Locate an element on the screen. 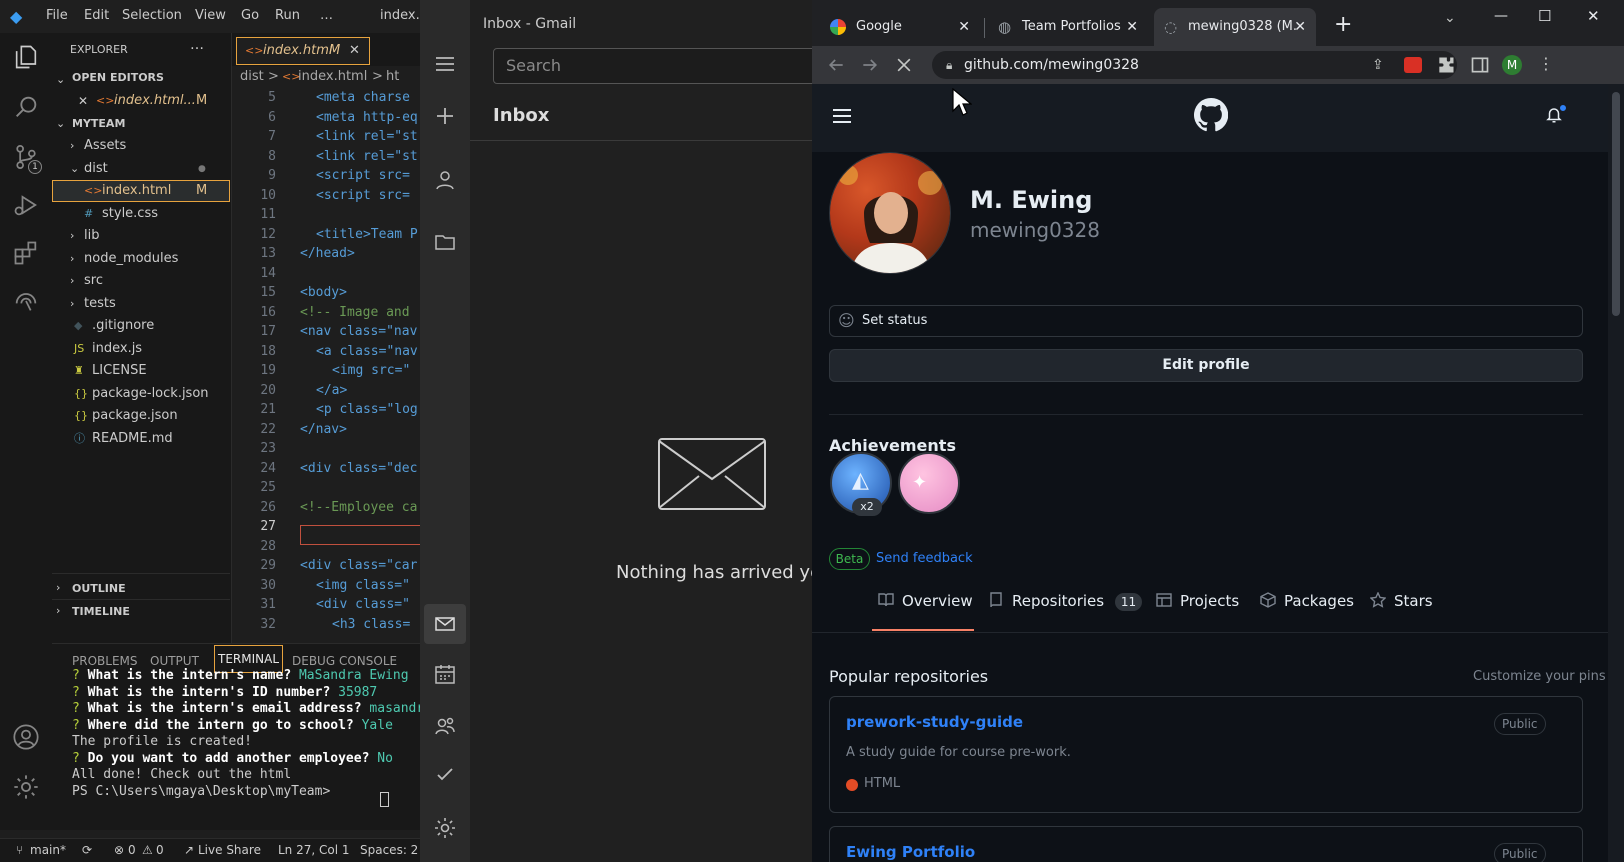 This screenshot has width=1624, height=862. hamburger-menu-icon is located at coordinates (842, 116).